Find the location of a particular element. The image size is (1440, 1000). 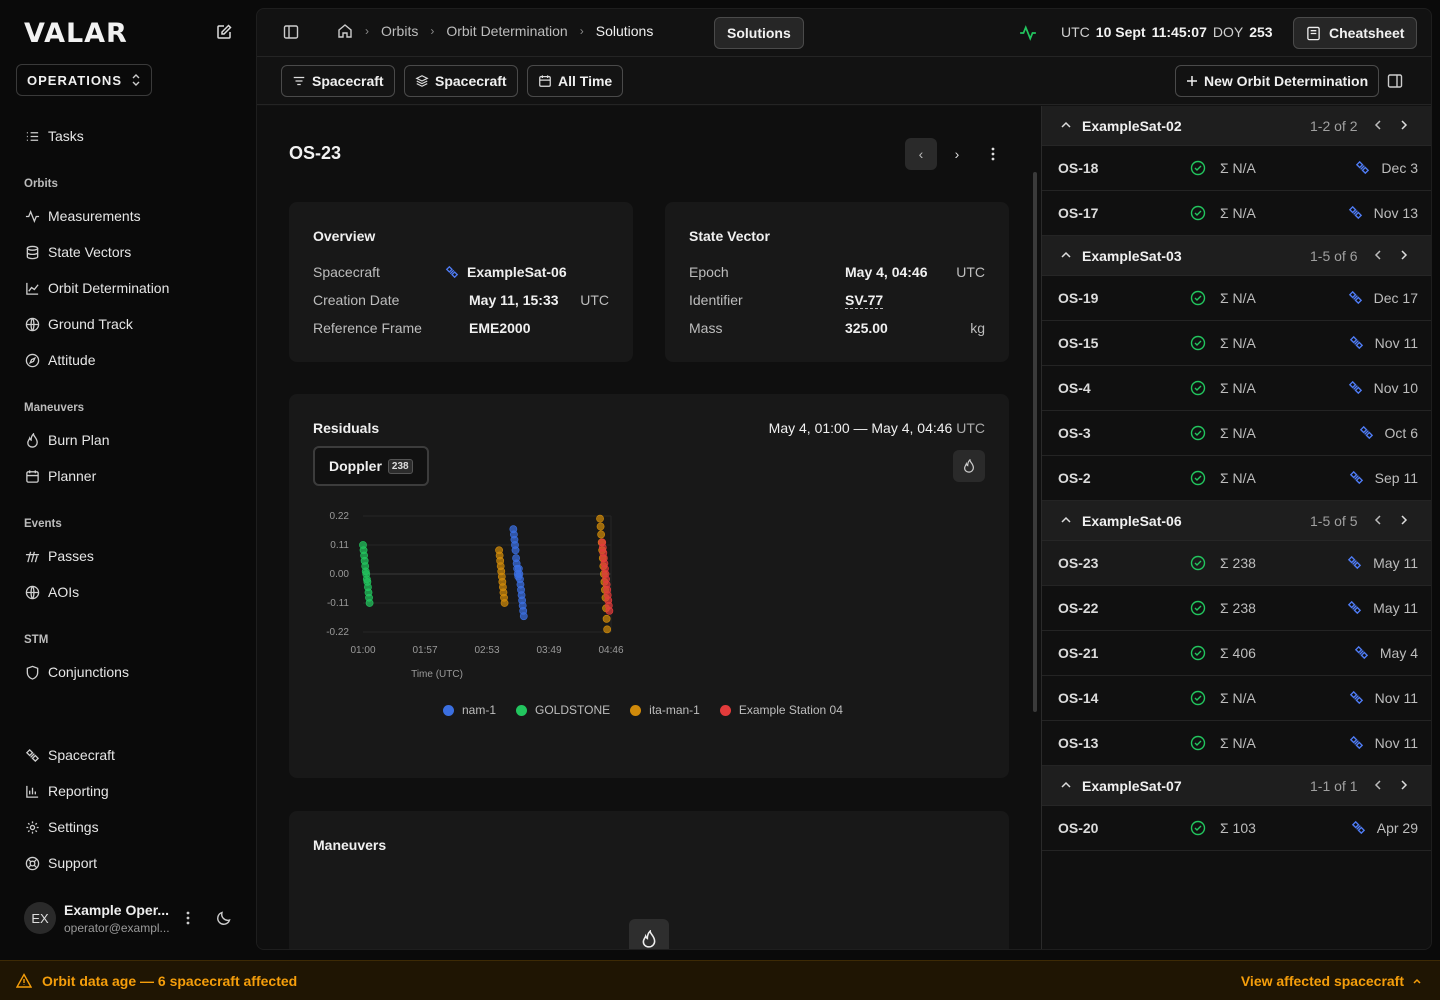

sidebar-item-conjunctions: Conjunctions is located at coordinates (76, 672).